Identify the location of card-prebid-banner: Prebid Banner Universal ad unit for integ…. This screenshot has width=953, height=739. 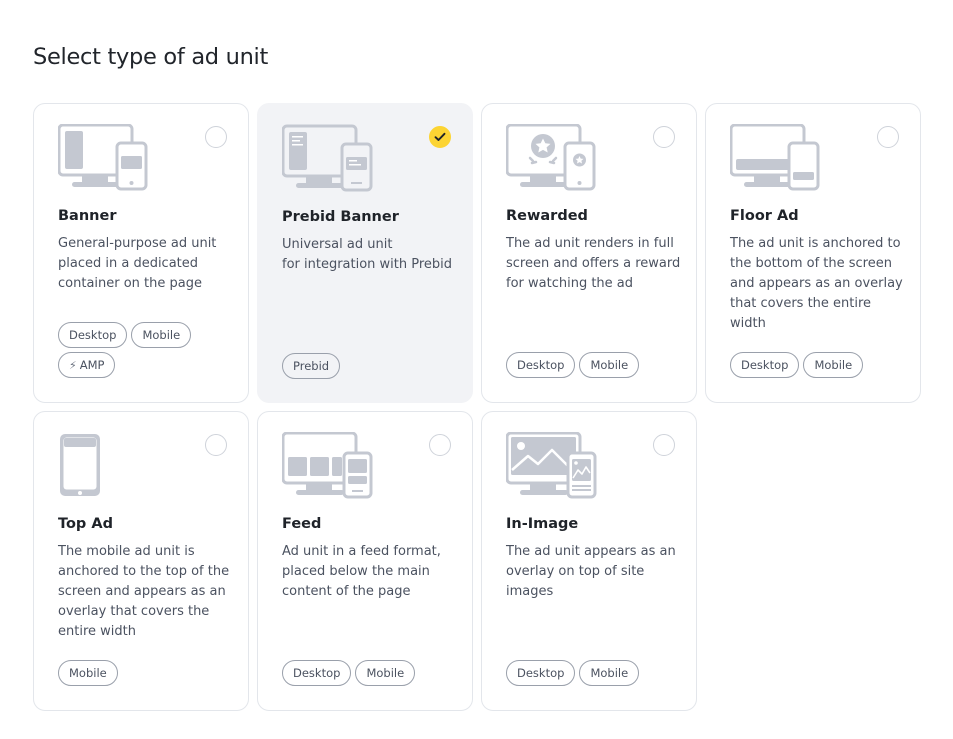
(365, 253).